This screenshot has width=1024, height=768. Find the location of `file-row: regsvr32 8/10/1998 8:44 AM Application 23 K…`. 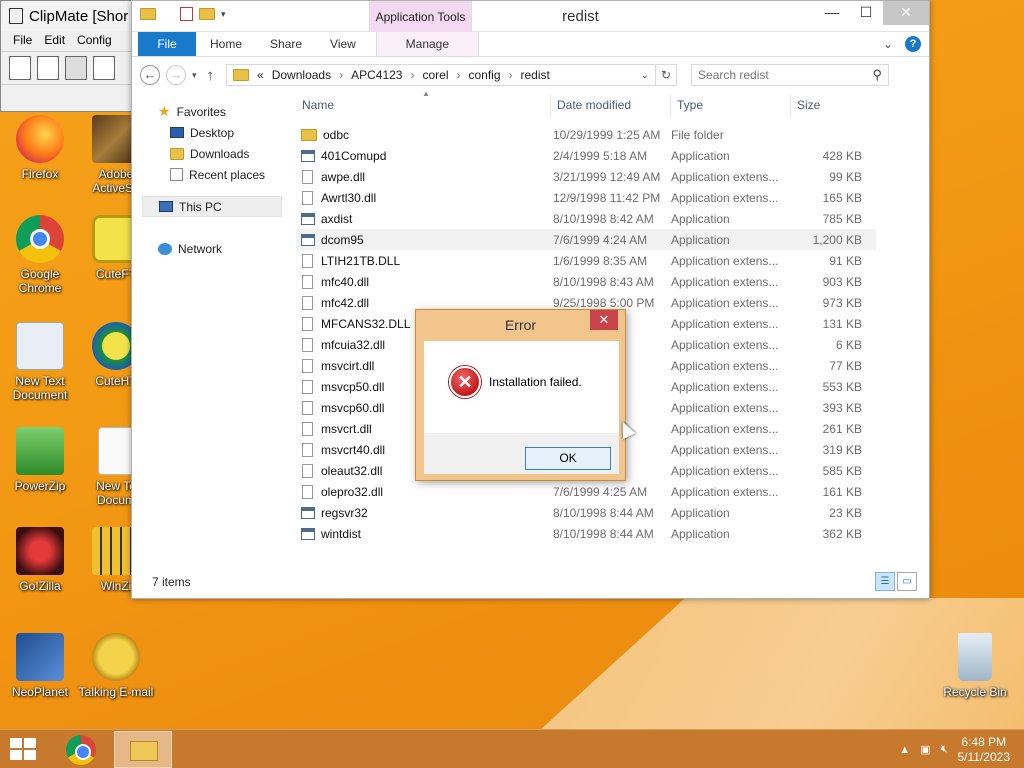

file-row: regsvr32 8/10/1998 8:44 AM Application 23 K… is located at coordinates (586, 512).